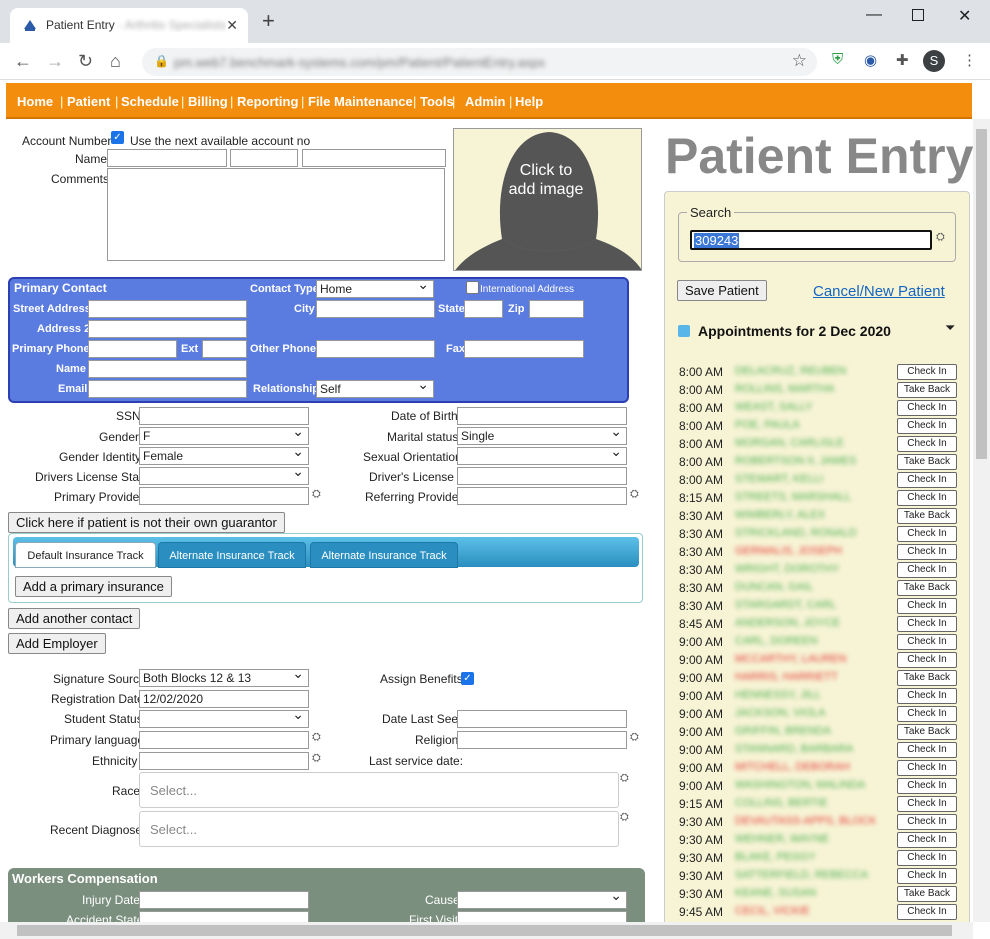 The image size is (990, 939). What do you see at coordinates (264, 158) in the screenshot?
I see `middle-name-input` at bounding box center [264, 158].